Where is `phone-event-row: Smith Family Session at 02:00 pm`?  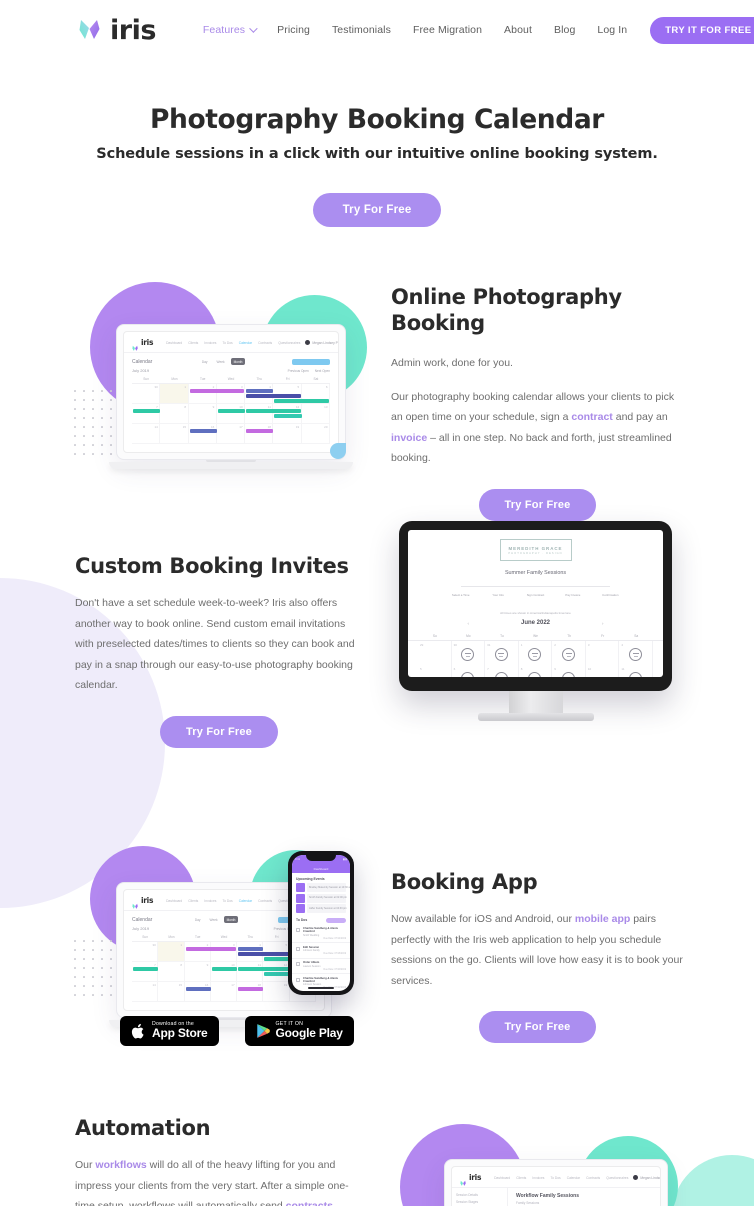 phone-event-row: Smith Family Session at 02:00 pm is located at coordinates (321, 899).